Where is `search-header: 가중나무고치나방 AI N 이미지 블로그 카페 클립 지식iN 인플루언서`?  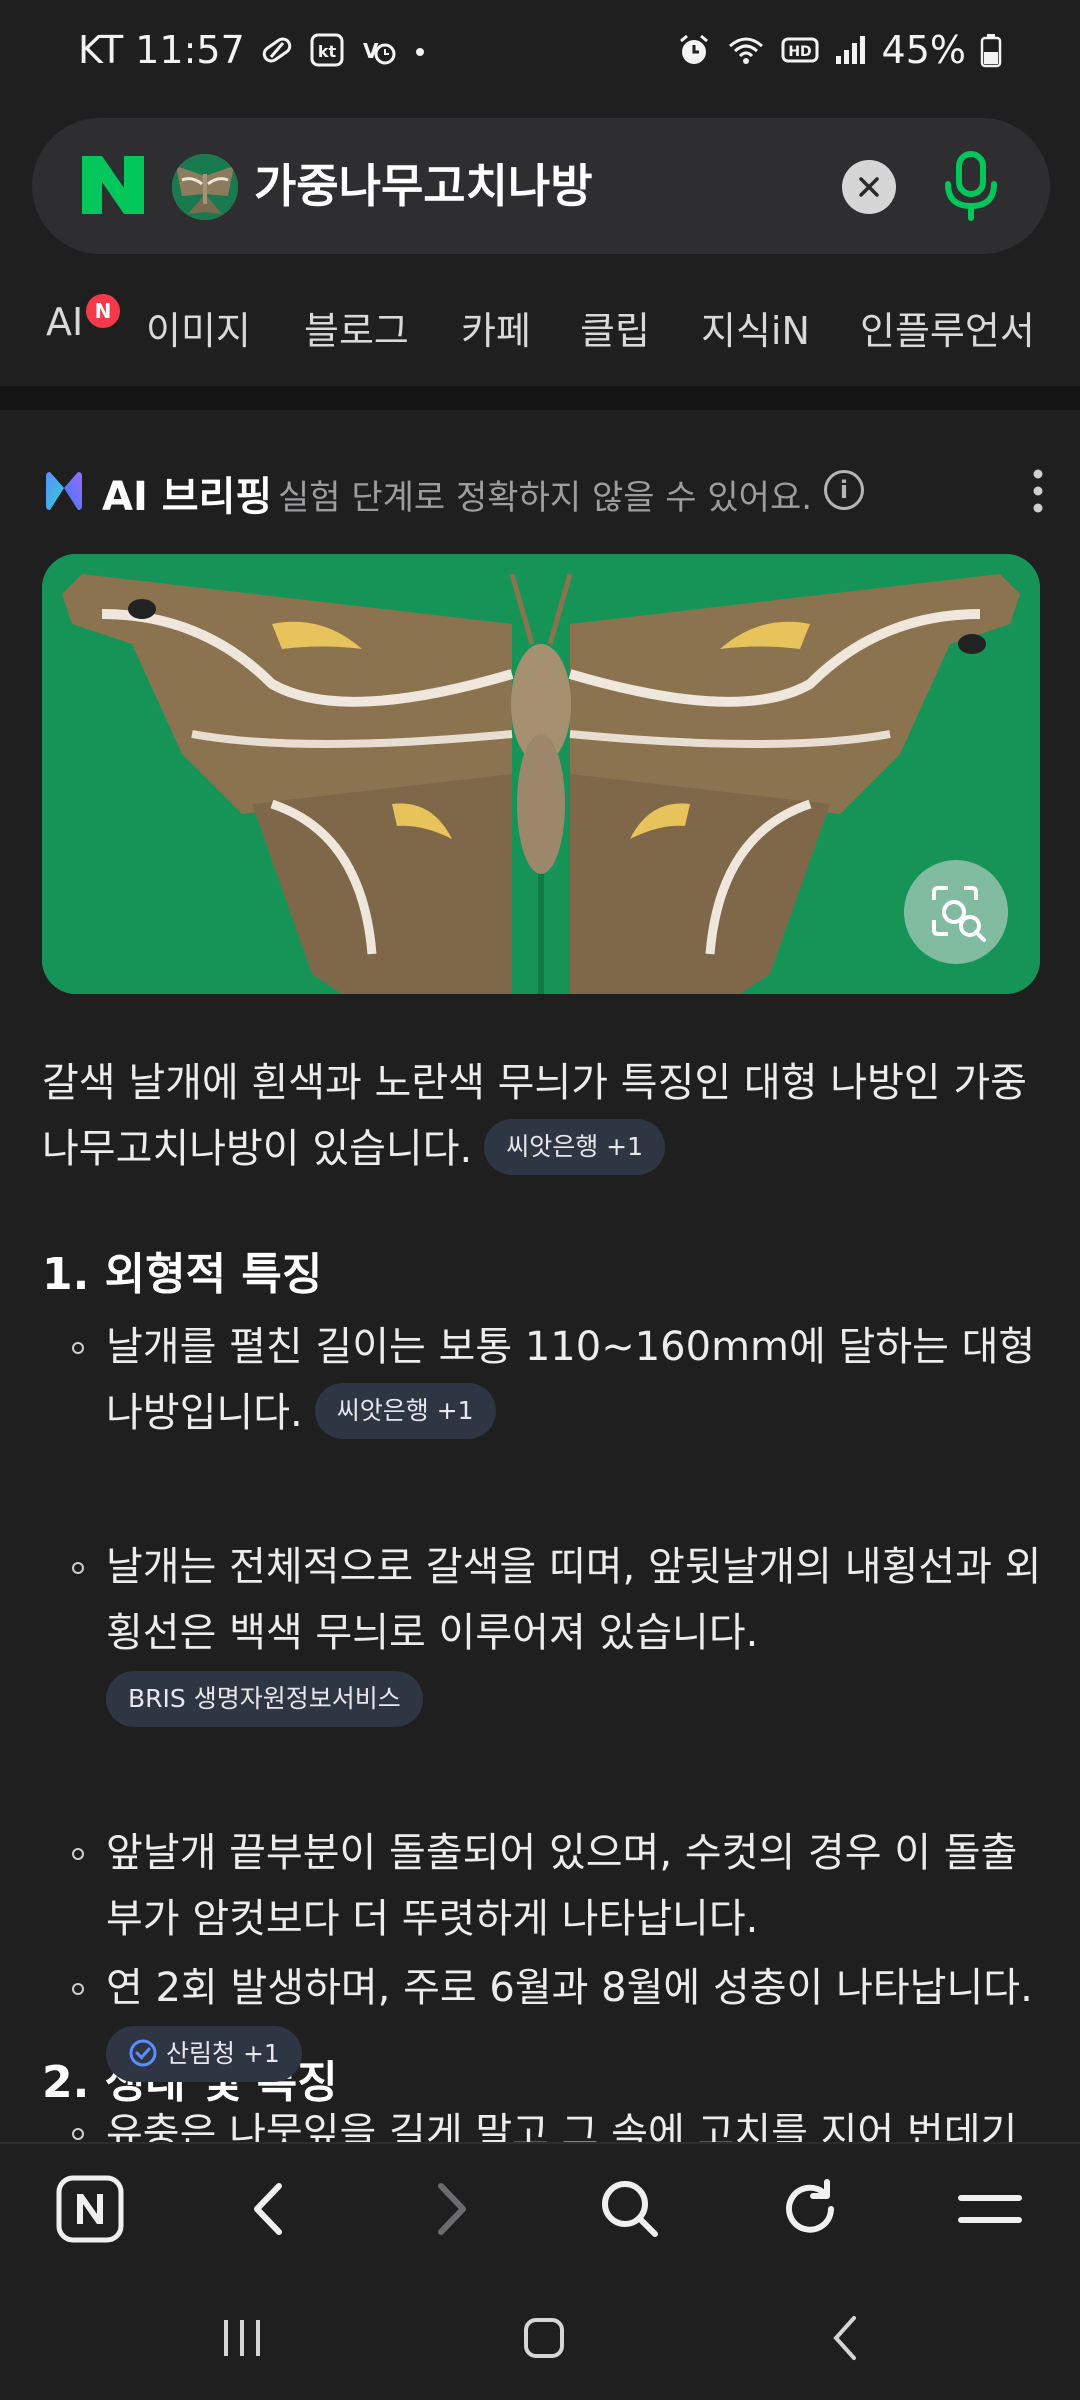 search-header: 가중나무고치나방 AI N 이미지 블로그 카페 클립 지식iN 인플루언서 is located at coordinates (540, 245).